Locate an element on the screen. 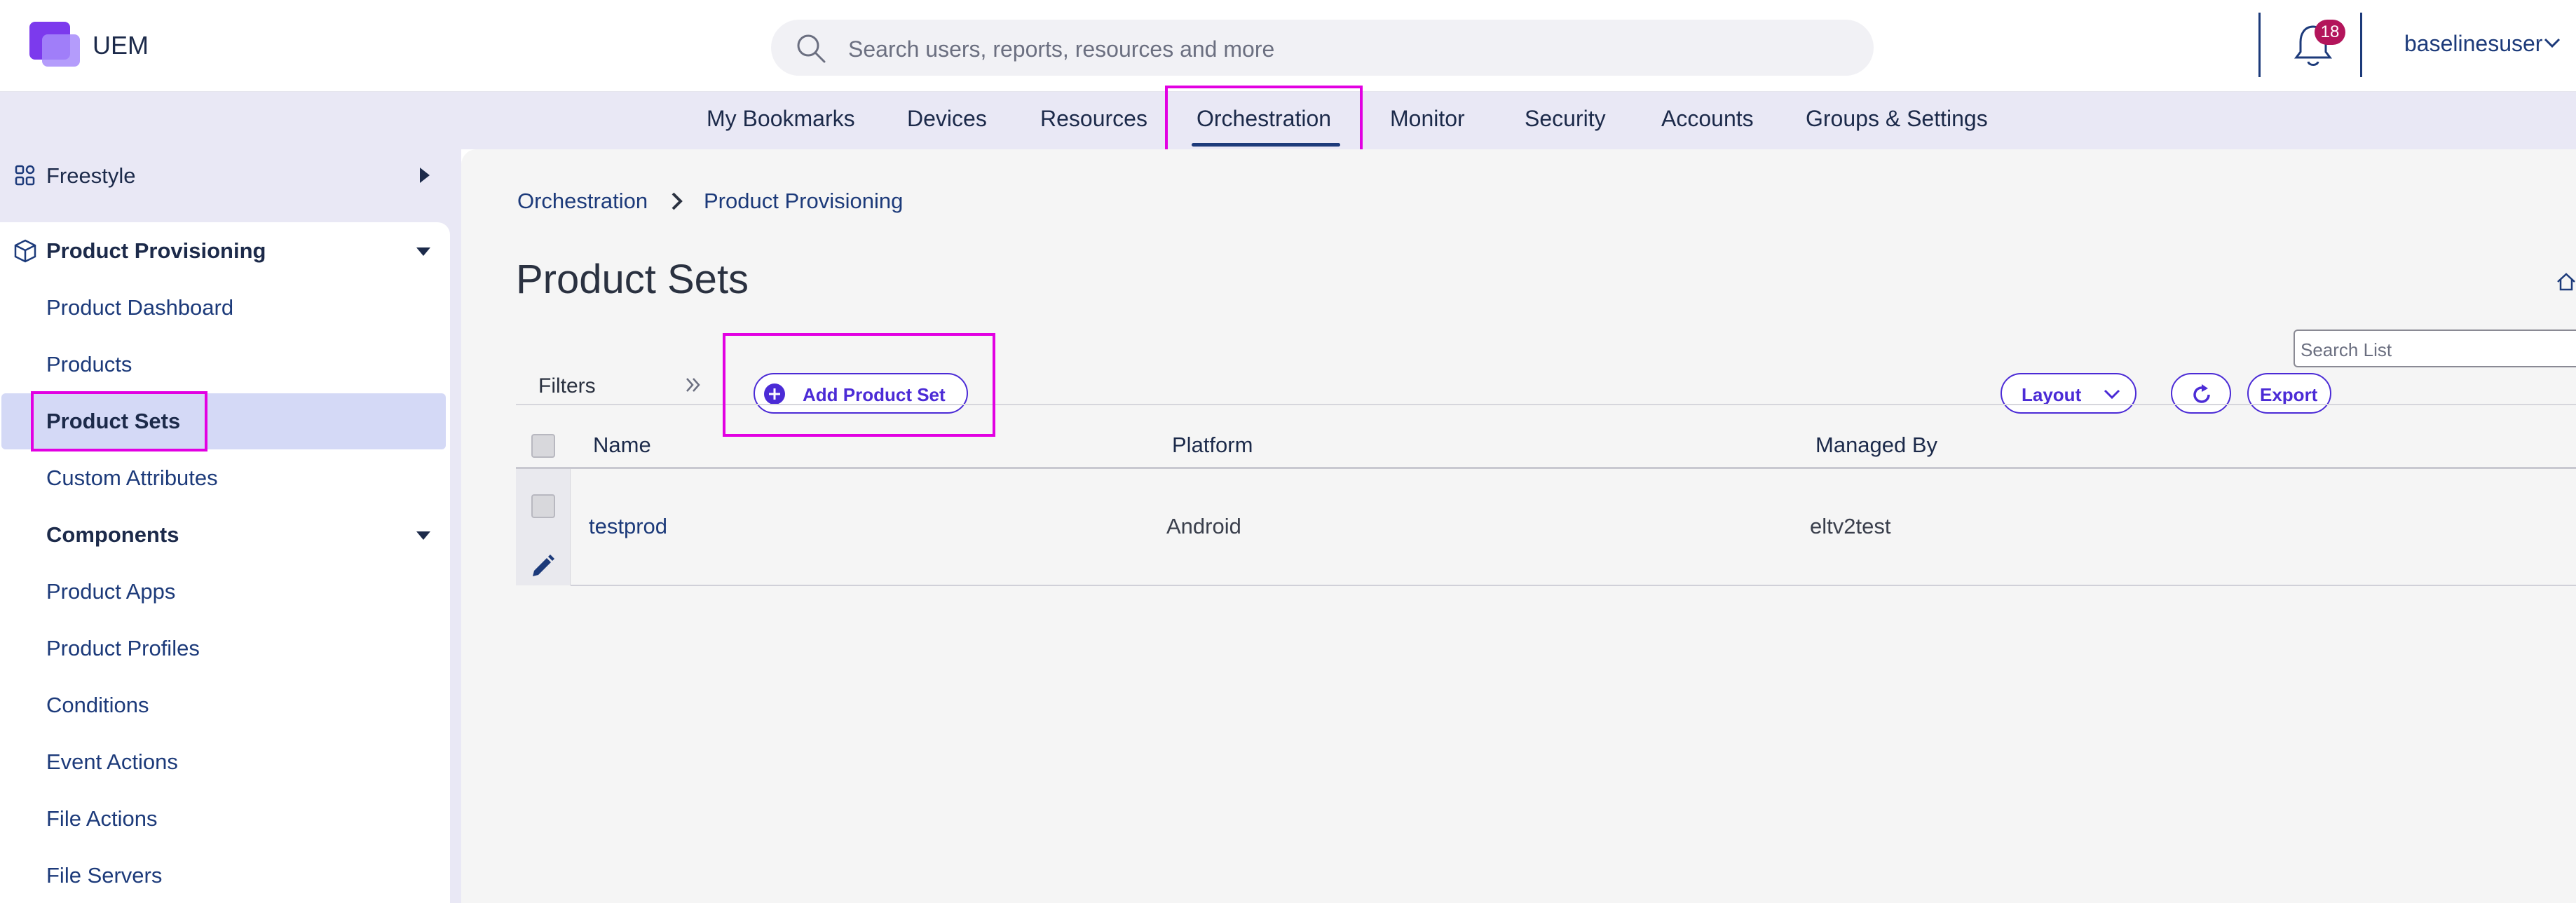 The width and height of the screenshot is (2576, 903). export-button: Export is located at coordinates (2289, 394).